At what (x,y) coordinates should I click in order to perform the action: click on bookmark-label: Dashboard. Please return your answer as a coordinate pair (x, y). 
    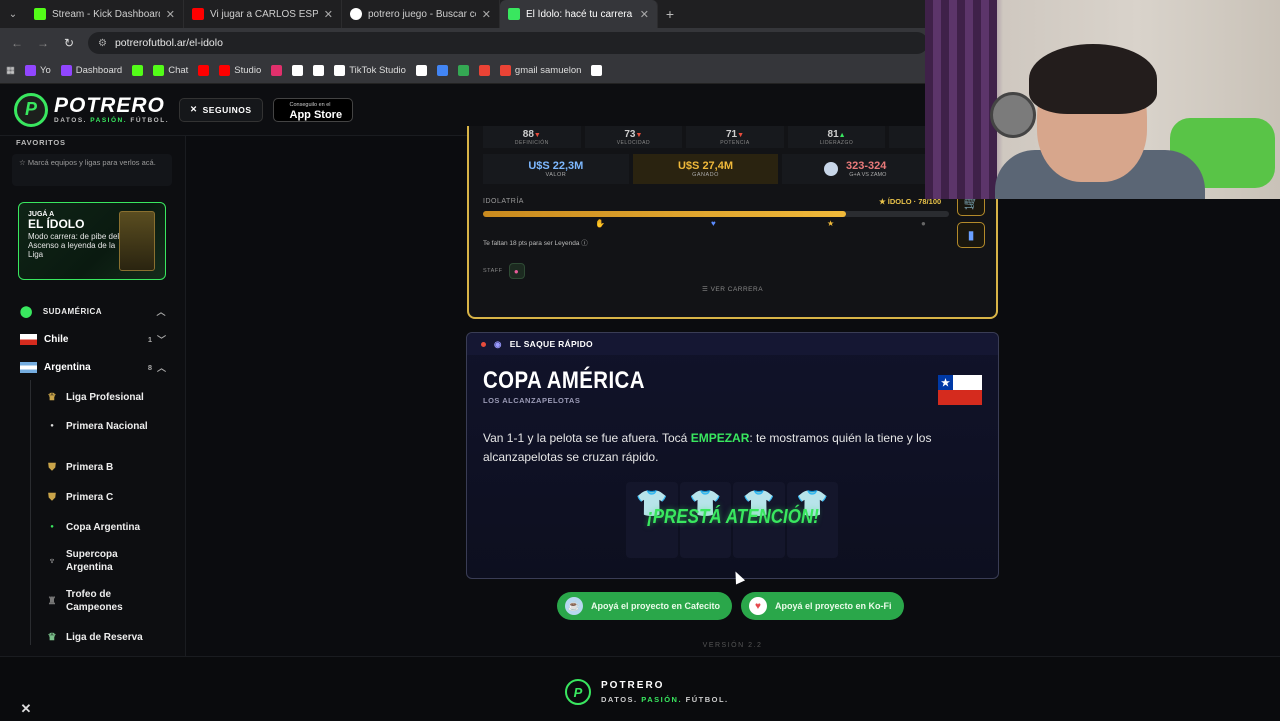
    Looking at the image, I should click on (99, 70).